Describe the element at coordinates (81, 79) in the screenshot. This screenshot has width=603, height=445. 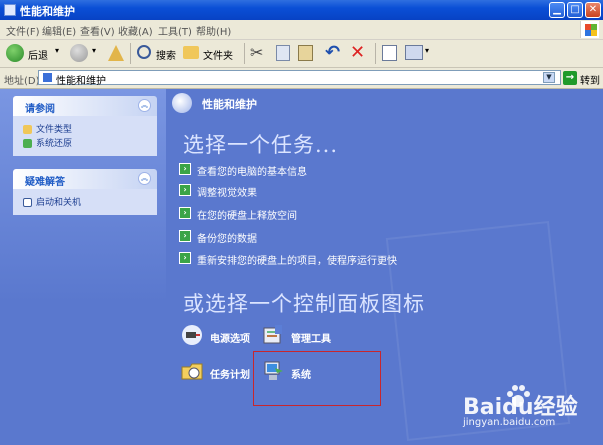
I see `address-value: 性能和维护` at that location.